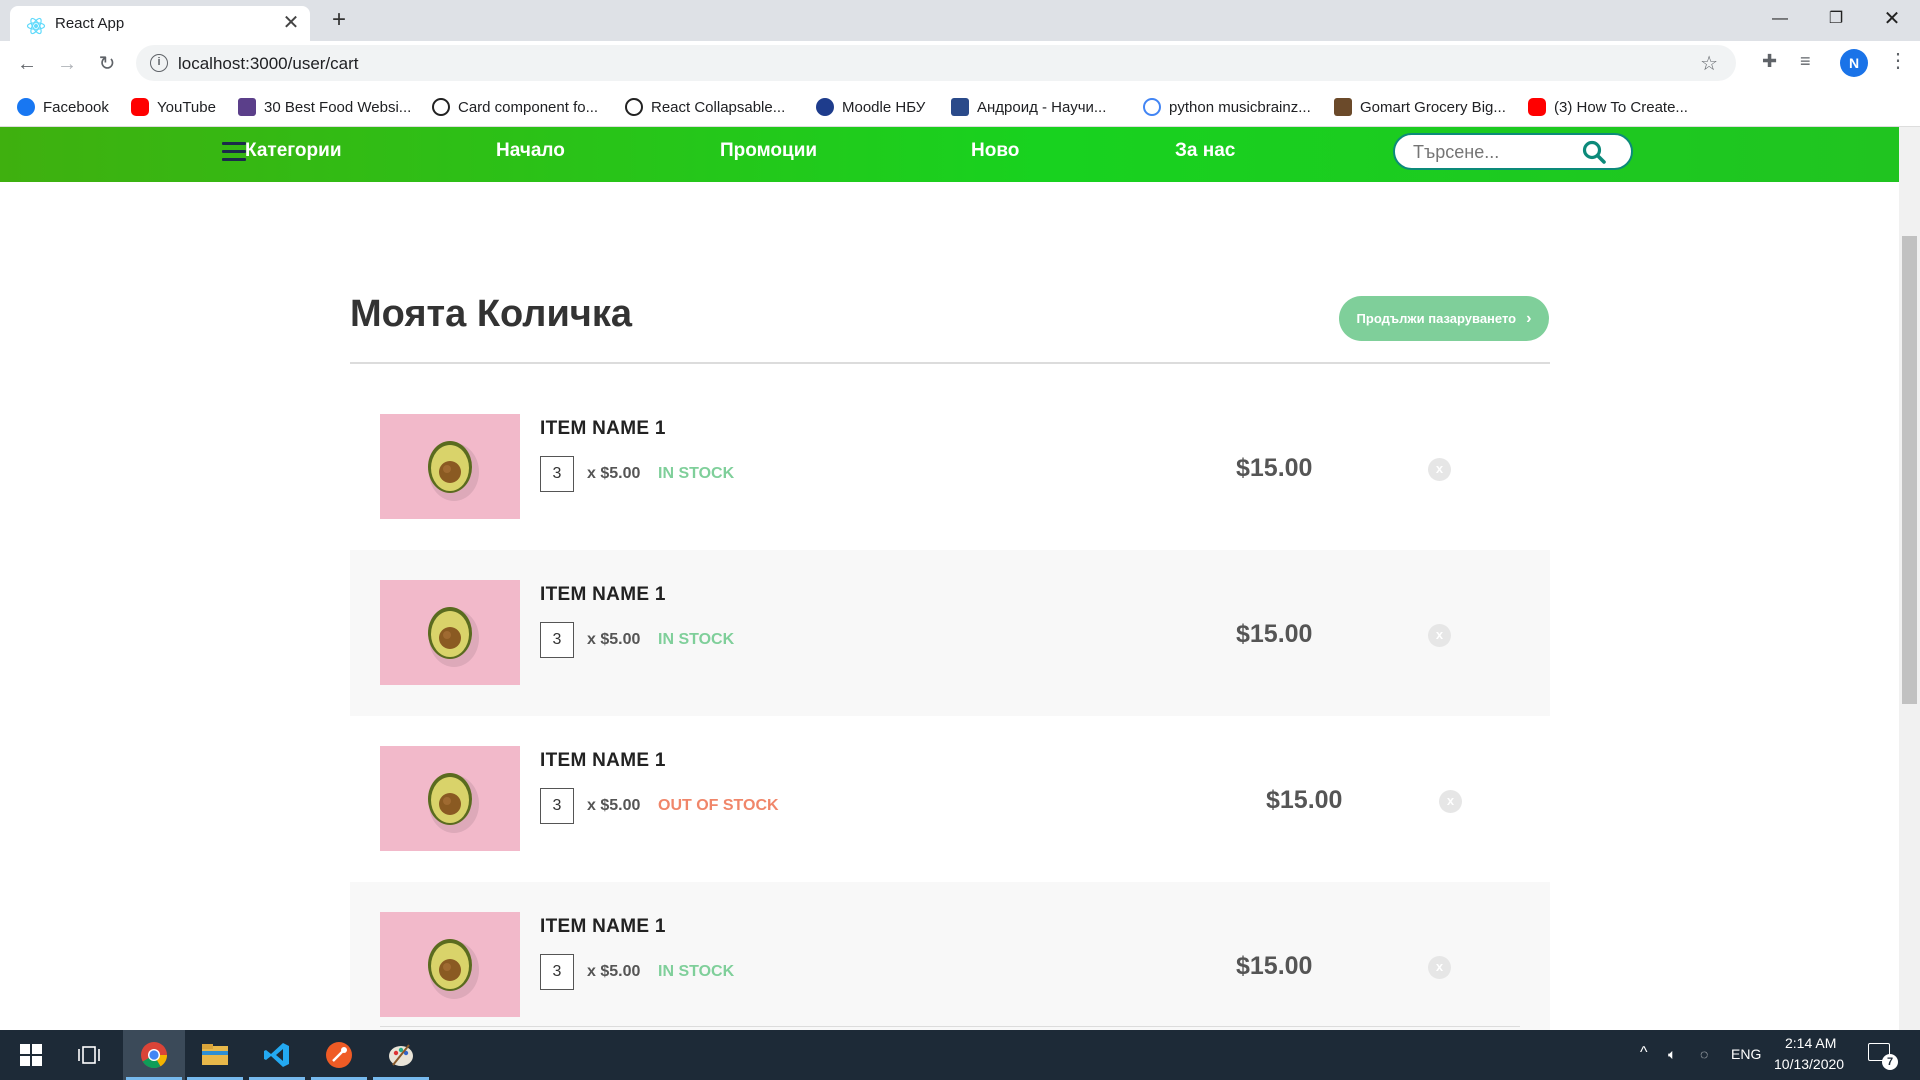 This screenshot has height=1080, width=1920. What do you see at coordinates (1343, 107) in the screenshot?
I see `gomart-icon` at bounding box center [1343, 107].